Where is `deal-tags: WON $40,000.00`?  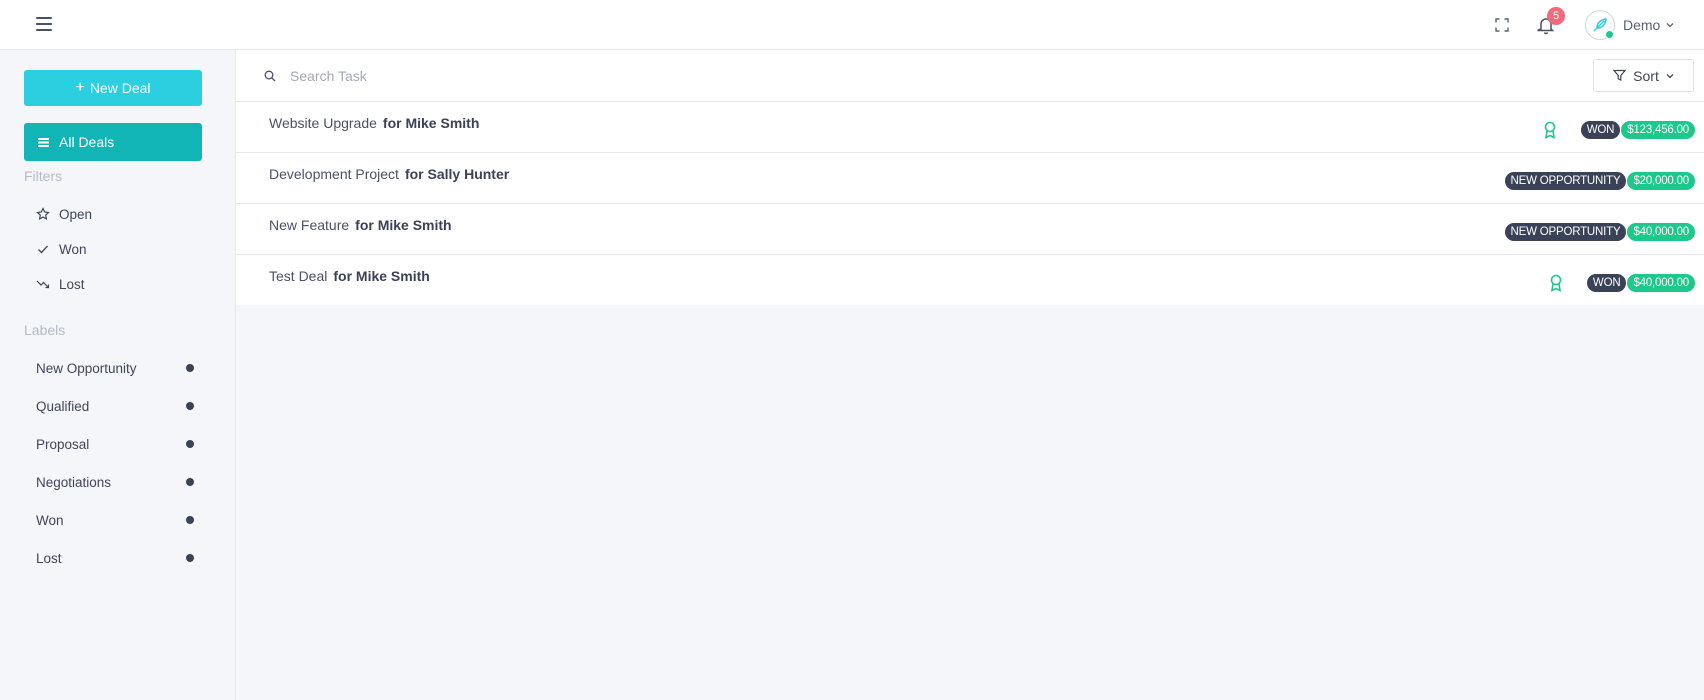 deal-tags: WON $40,000.00 is located at coordinates (1622, 283).